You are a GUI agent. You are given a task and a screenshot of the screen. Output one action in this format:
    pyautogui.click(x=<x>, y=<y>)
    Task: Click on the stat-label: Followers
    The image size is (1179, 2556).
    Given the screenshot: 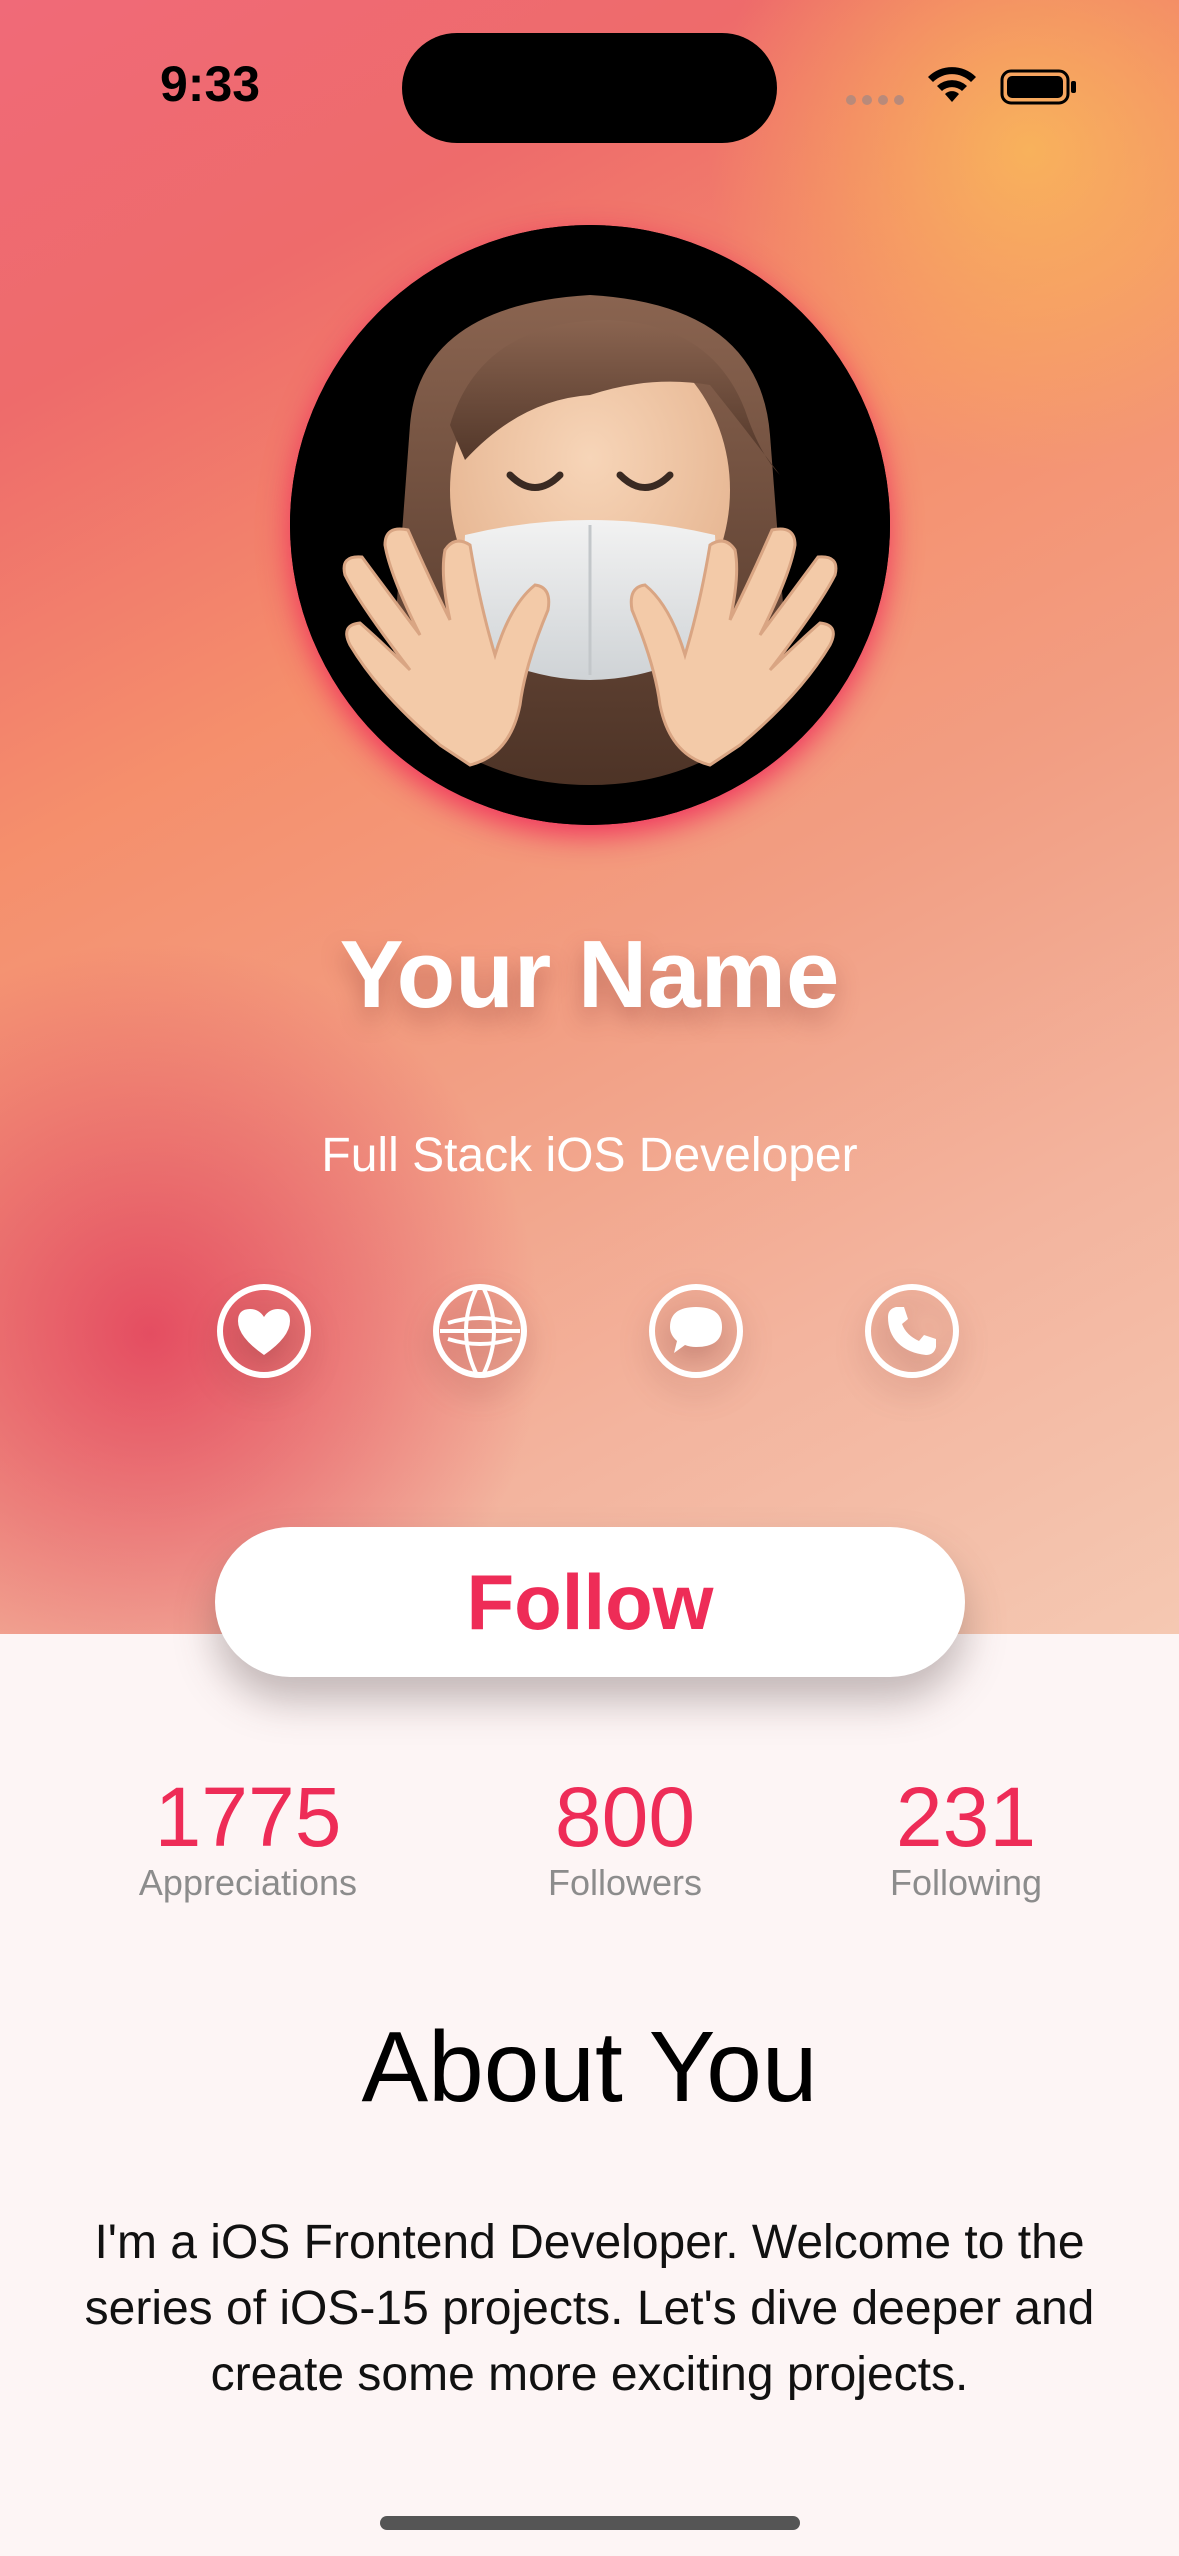 What is the action you would take?
    pyautogui.click(x=625, y=1882)
    